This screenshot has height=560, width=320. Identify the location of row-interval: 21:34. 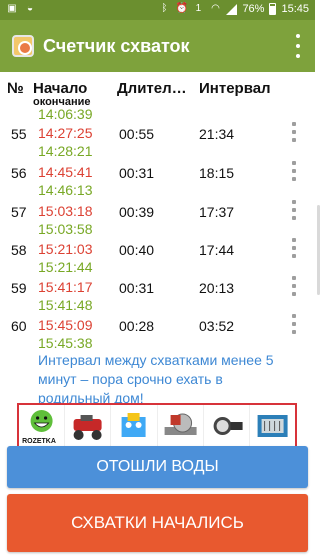
(217, 134).